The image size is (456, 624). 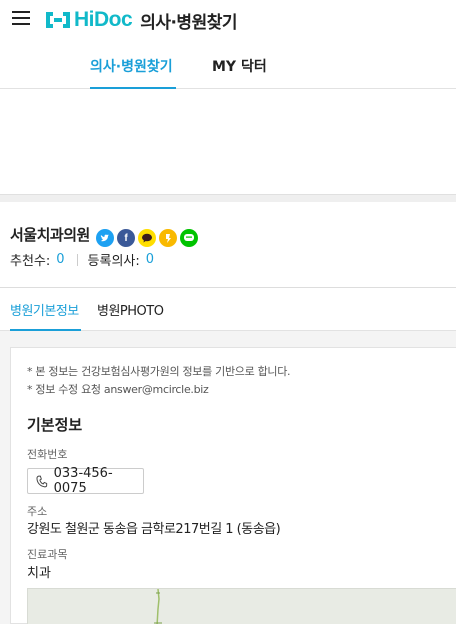 What do you see at coordinates (188, 22) in the screenshot?
I see `page-title: 의사·병원찾기` at bounding box center [188, 22].